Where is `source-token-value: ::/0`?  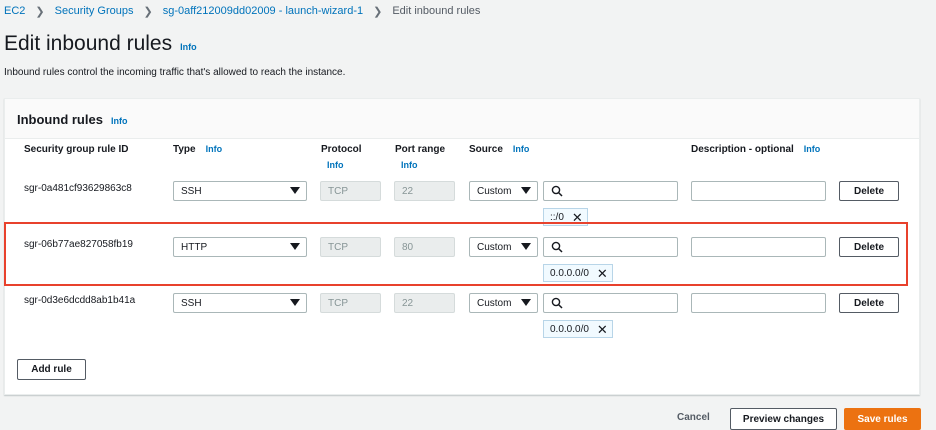
source-token-value: ::/0 is located at coordinates (557, 217).